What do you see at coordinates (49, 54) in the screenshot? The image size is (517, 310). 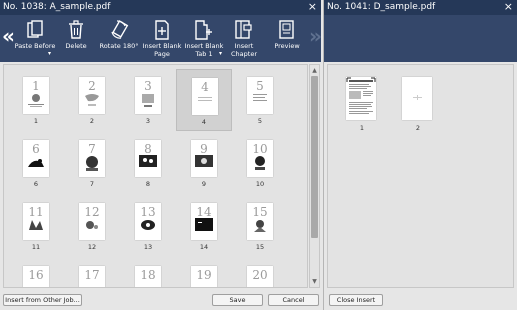 I see `paste-dropdown-icon: ▾` at bounding box center [49, 54].